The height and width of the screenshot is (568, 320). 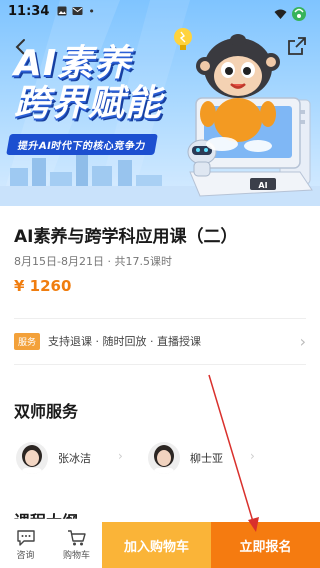 I want to click on more-notifications-icon: •, so click(x=91, y=11).